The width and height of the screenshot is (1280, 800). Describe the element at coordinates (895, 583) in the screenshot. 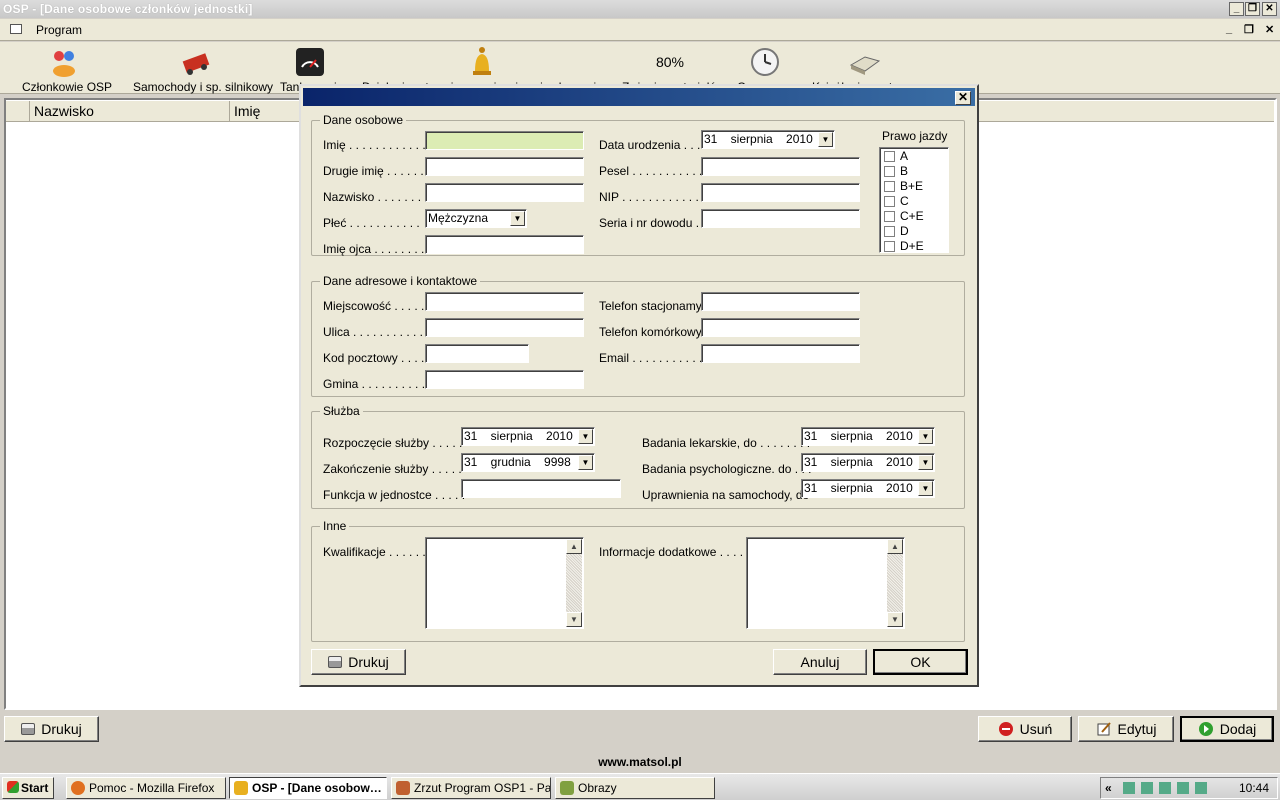

I see `additional-info-scrollbar: ▲ ▼` at that location.